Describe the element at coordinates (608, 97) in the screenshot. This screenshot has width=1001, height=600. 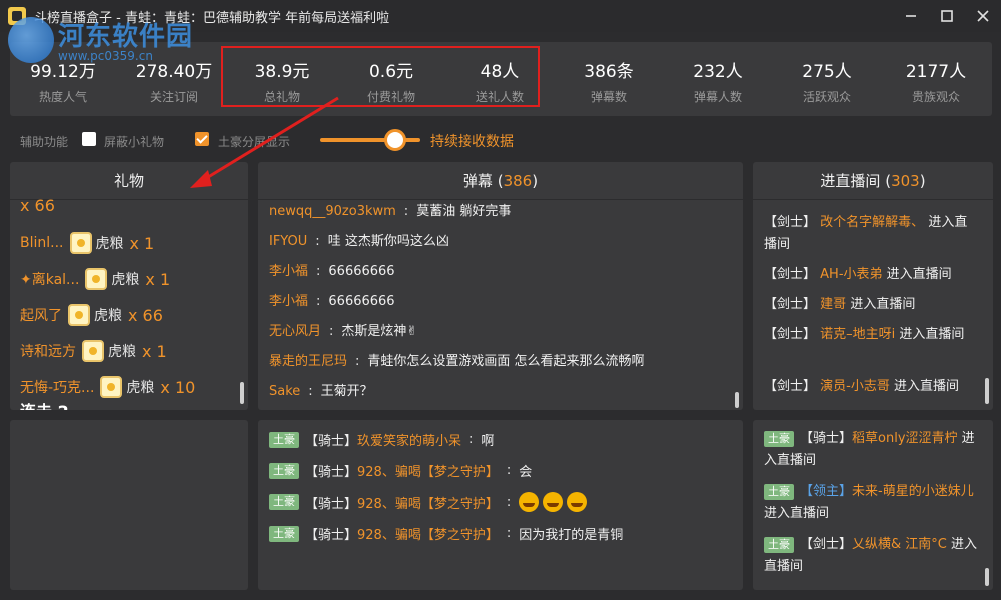
I see `stat-label: 弹幕数` at that location.